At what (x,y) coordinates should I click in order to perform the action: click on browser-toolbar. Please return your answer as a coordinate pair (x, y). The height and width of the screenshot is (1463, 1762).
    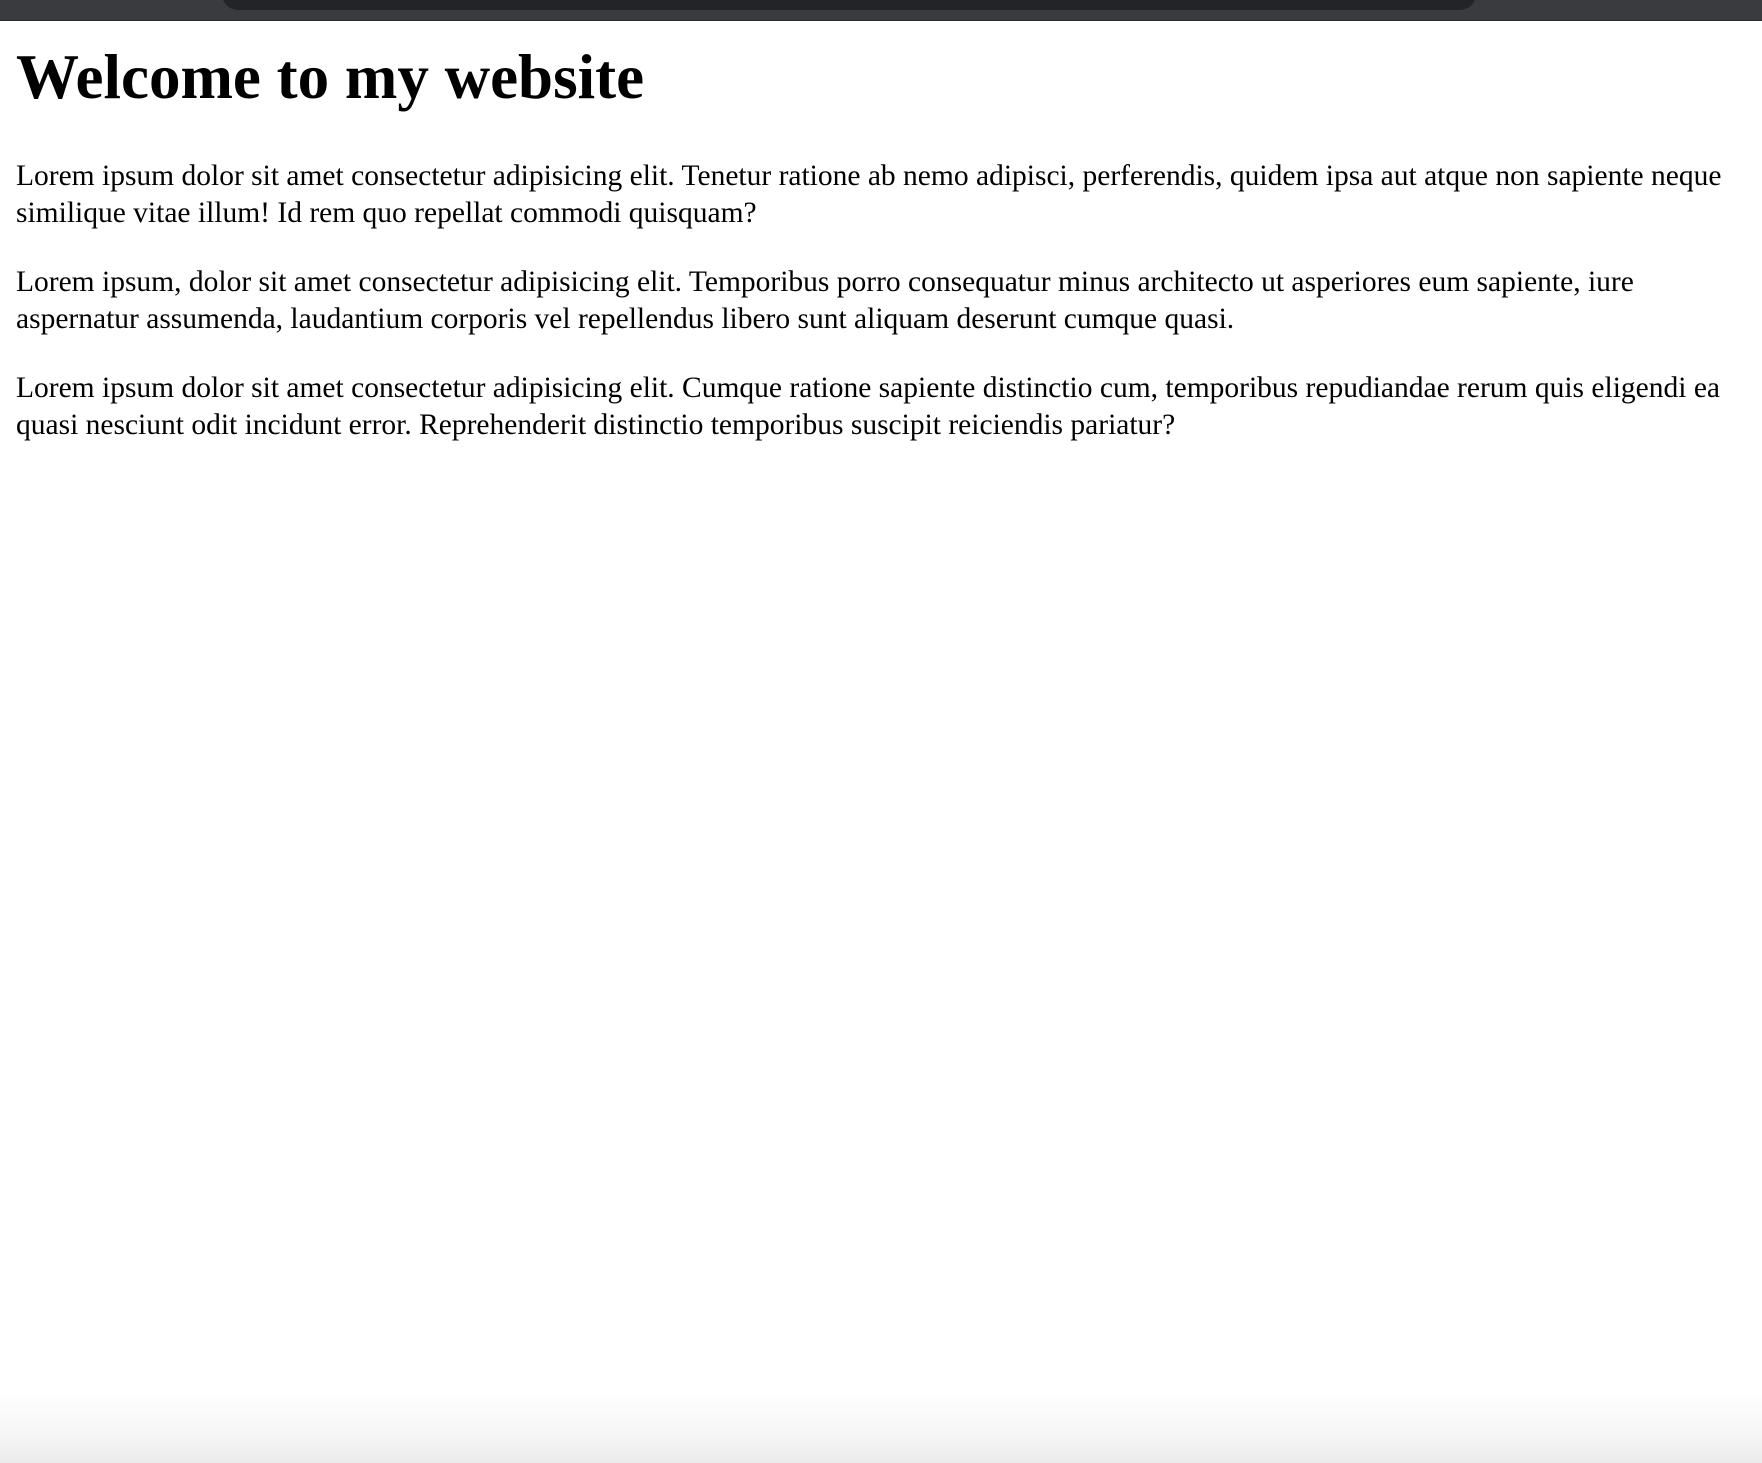
    Looking at the image, I should click on (881, 10).